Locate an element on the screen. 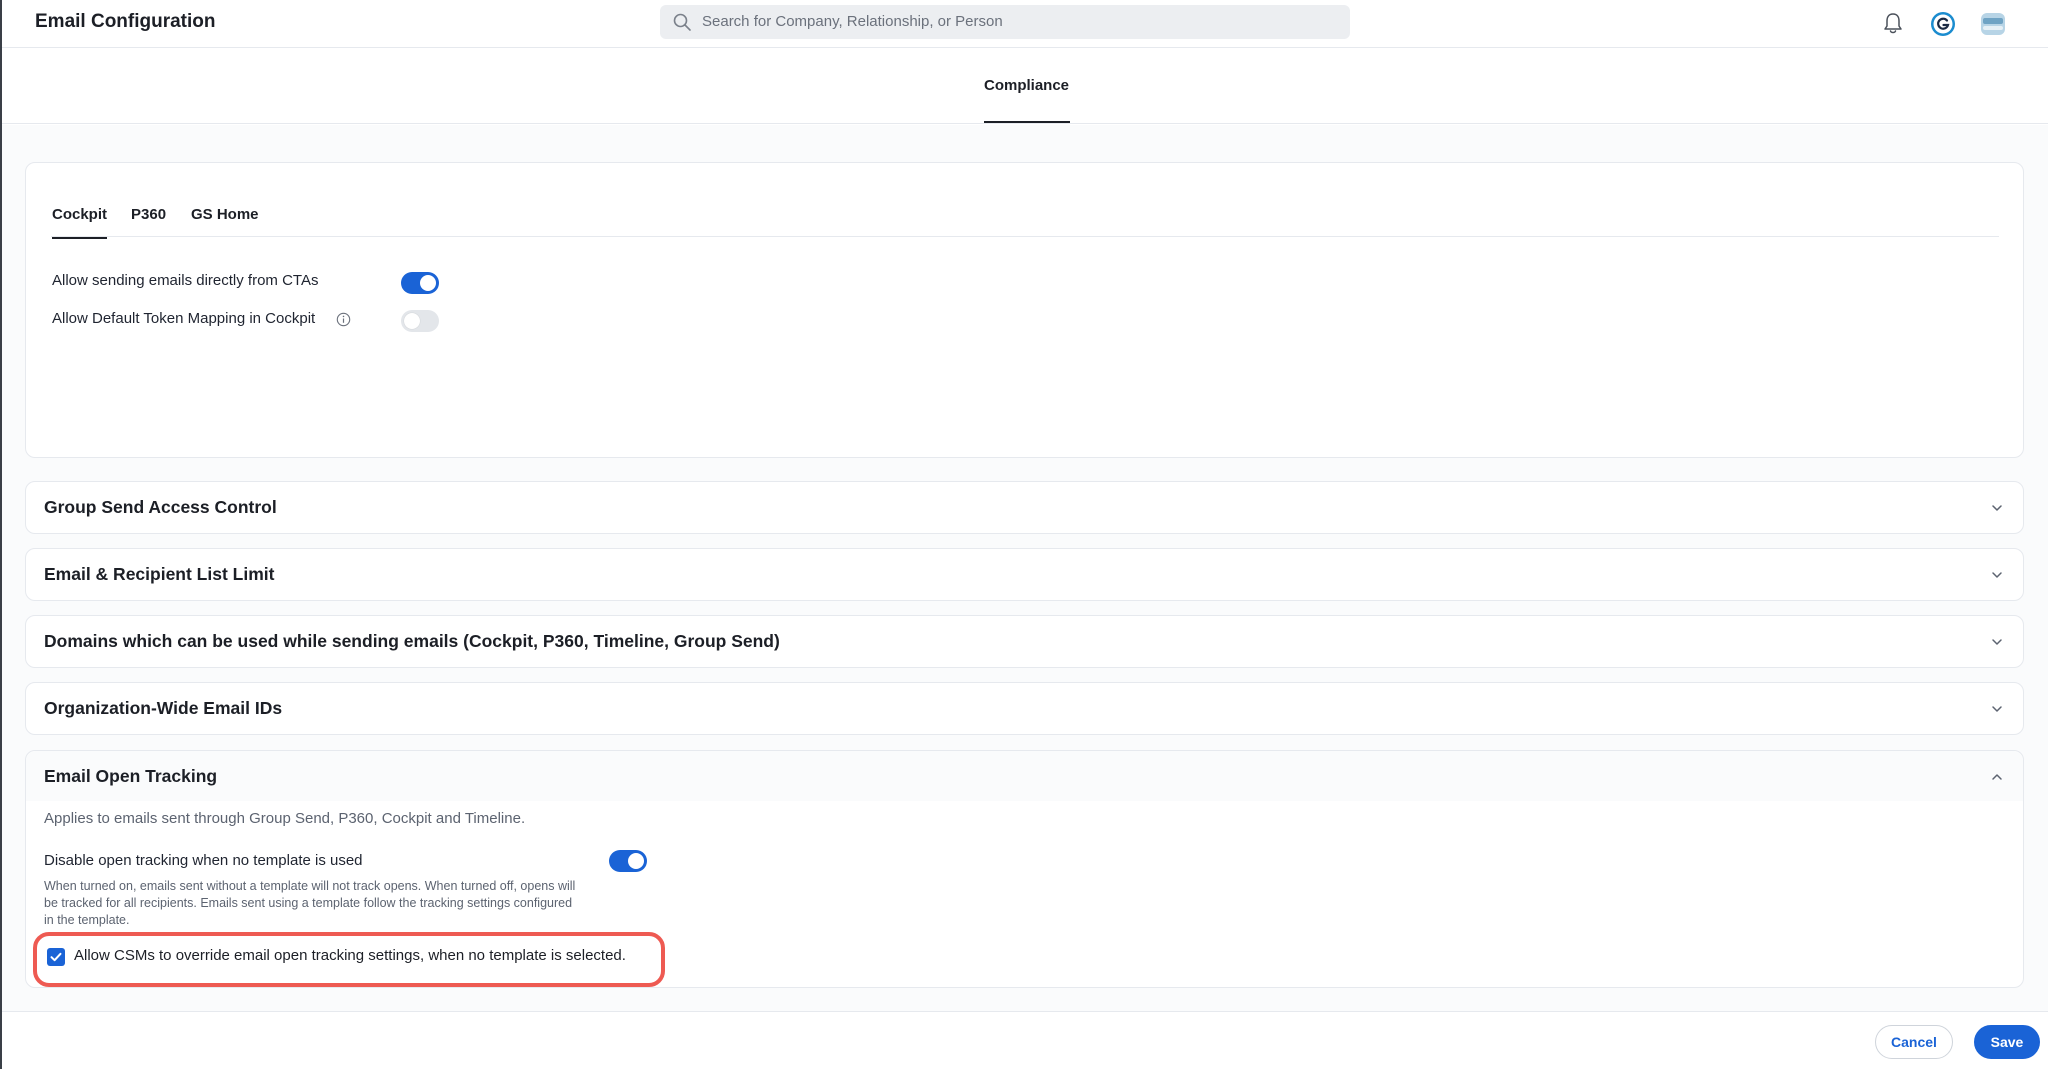  toggle-default-token-mapping is located at coordinates (420, 321).